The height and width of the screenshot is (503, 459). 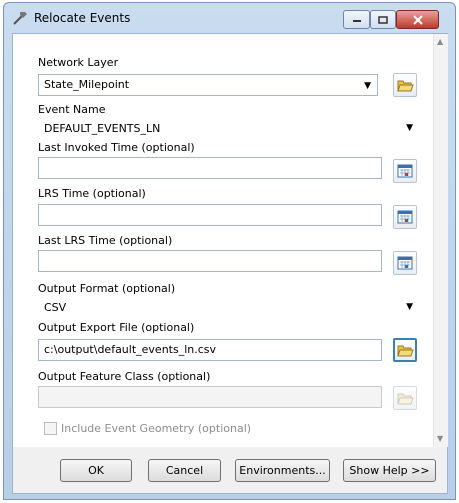 What do you see at coordinates (96, 470) in the screenshot?
I see `ok-button: OK` at bounding box center [96, 470].